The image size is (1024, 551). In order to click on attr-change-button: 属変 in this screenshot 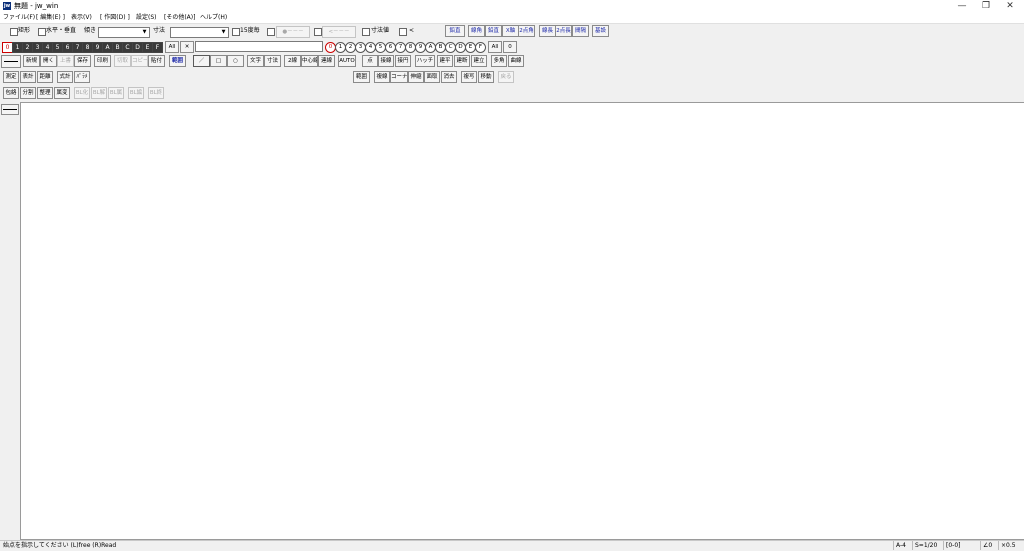, I will do `click(62, 93)`.